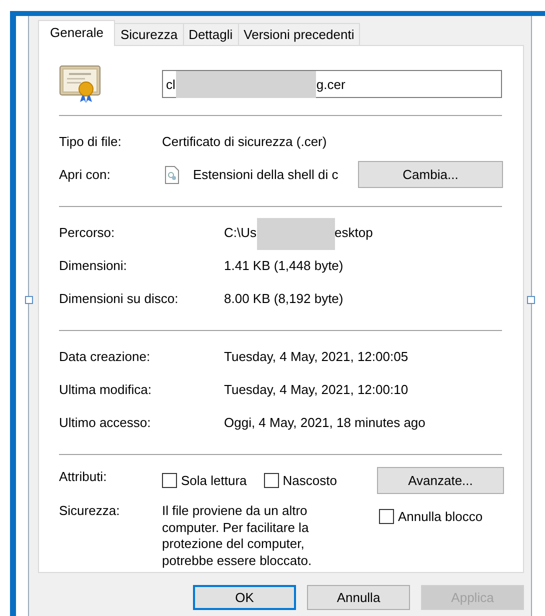 This screenshot has height=616, width=545. I want to click on field-label: Tipo di file:, so click(90, 141).